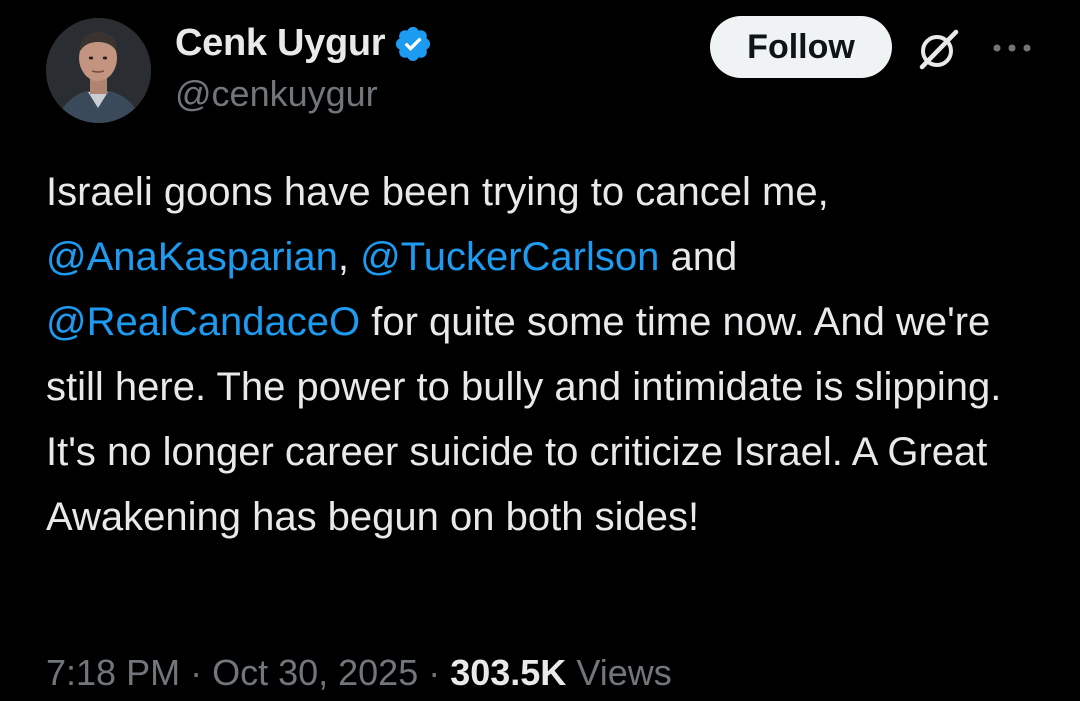  Describe the element at coordinates (698, 257) in the screenshot. I see `tweet-text-segment: and` at that location.